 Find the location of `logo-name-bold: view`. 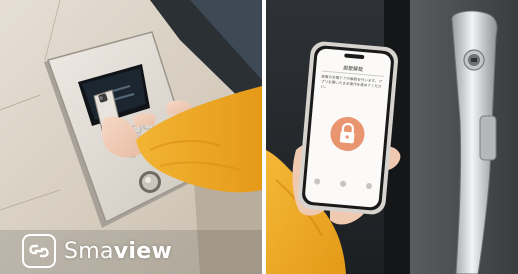

logo-name-bold: view is located at coordinates (143, 251).